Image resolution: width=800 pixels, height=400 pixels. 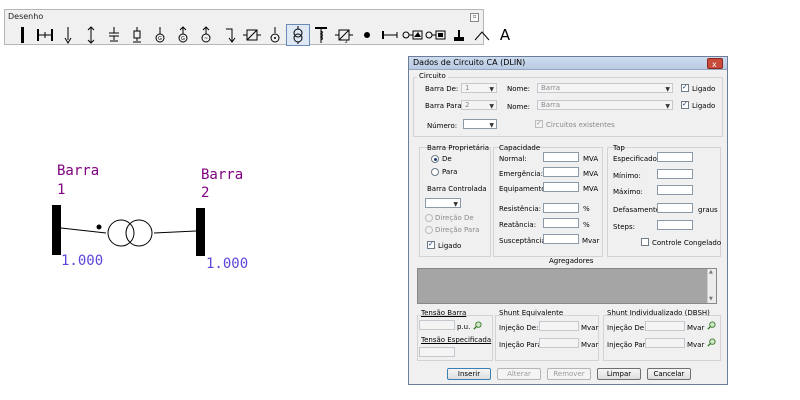 What do you see at coordinates (467, 105) in the screenshot?
I see `barra-para-value: 2` at bounding box center [467, 105].